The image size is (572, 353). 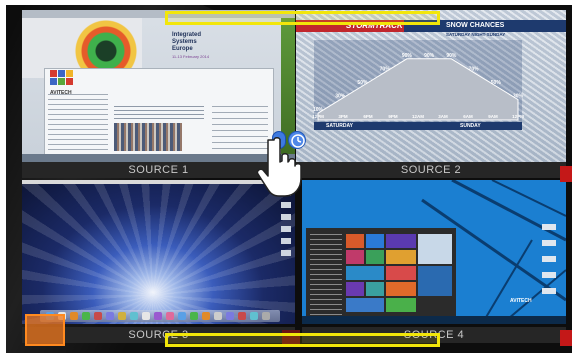 What do you see at coordinates (393, 116) in the screenshot?
I see `time-label: 9PM` at bounding box center [393, 116].